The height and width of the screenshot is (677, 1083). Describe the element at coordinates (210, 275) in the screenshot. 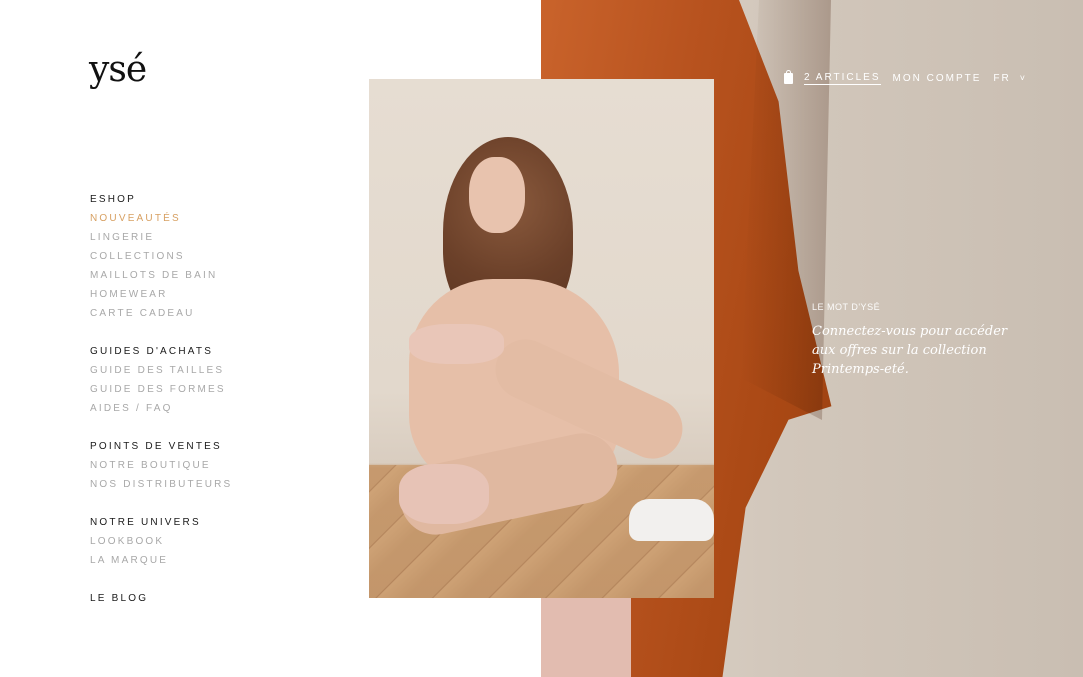

I see `nav-item: MAILLOTS DE BAIN` at that location.